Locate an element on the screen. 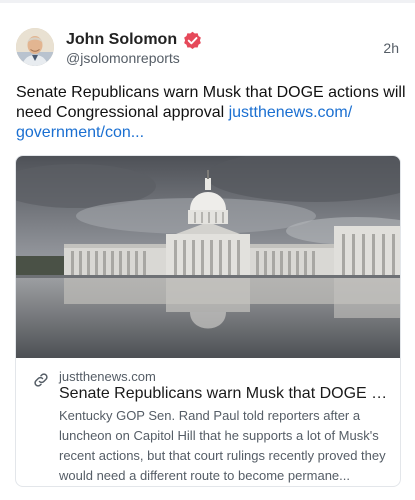 This screenshot has width=415, height=500. avatar is located at coordinates (35, 47).